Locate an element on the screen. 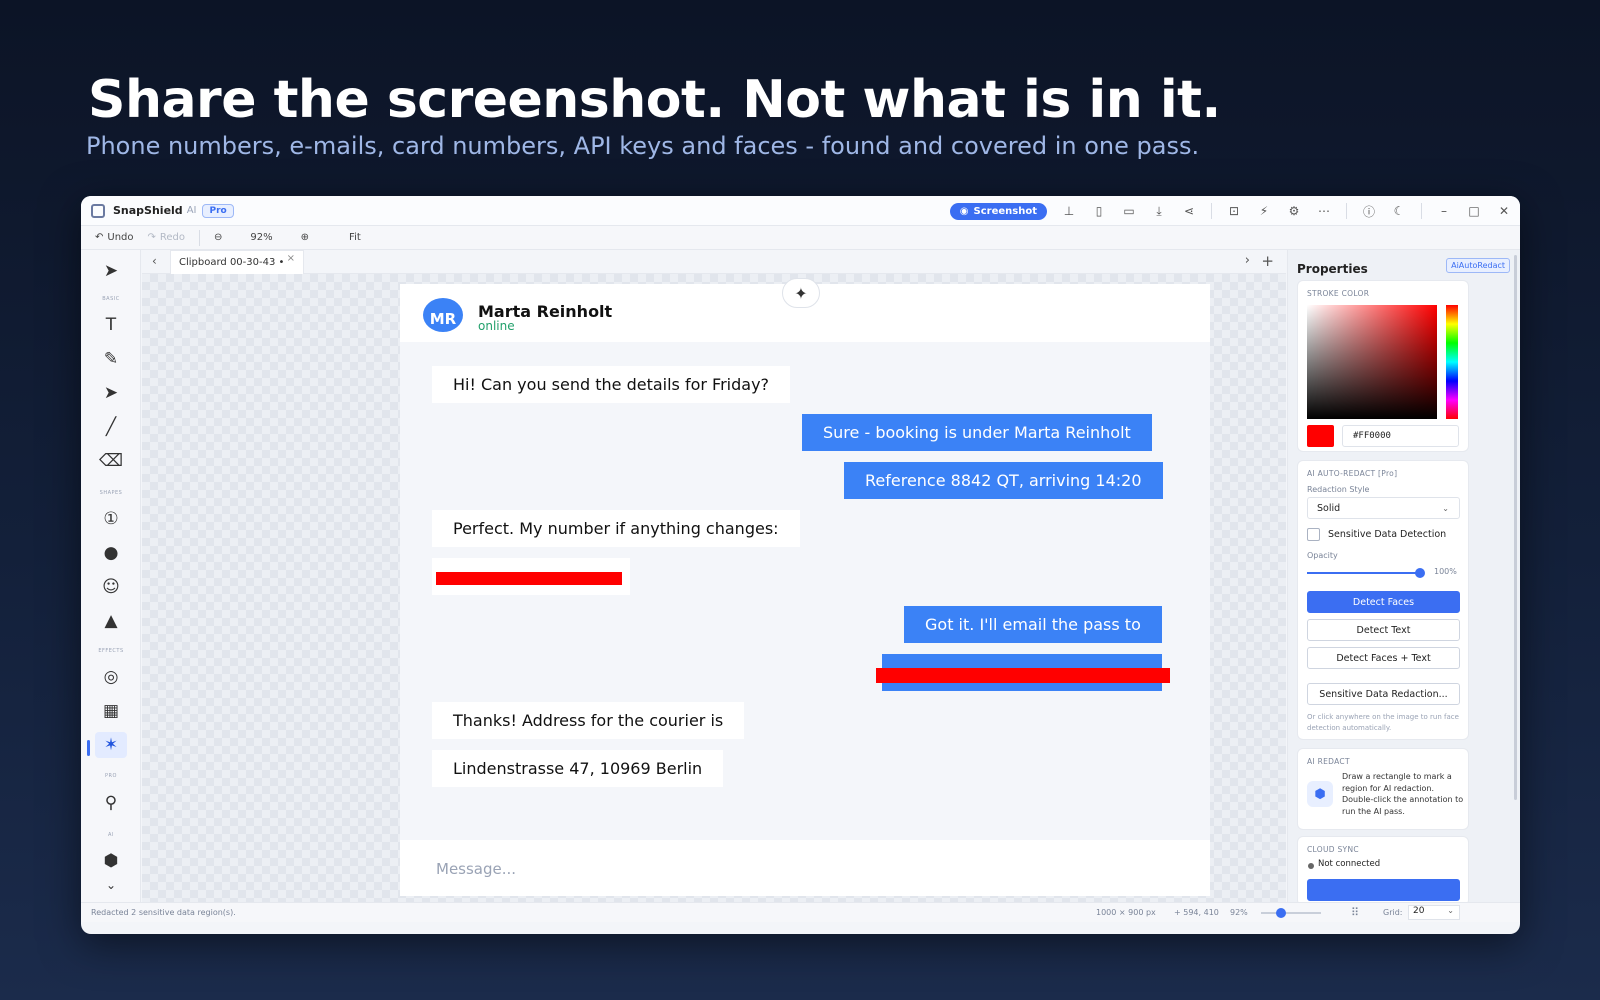 The width and height of the screenshot is (1600, 1000). redo-label: Redo is located at coordinates (172, 237).